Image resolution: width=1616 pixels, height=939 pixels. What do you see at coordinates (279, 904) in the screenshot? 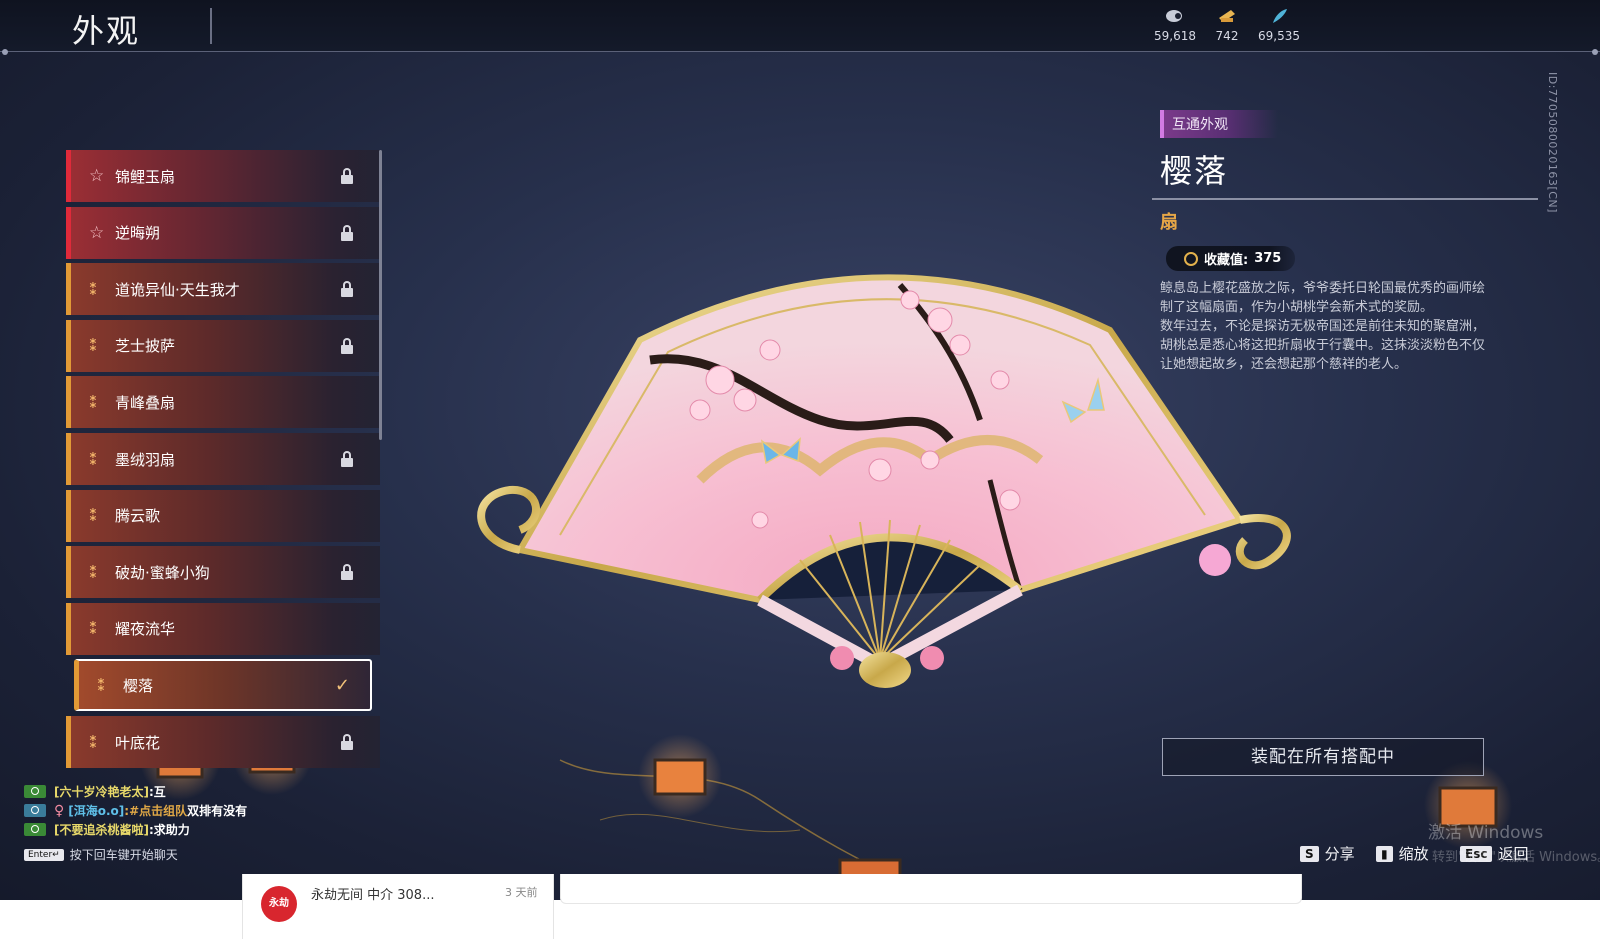
I see `avatar: 永劫` at bounding box center [279, 904].